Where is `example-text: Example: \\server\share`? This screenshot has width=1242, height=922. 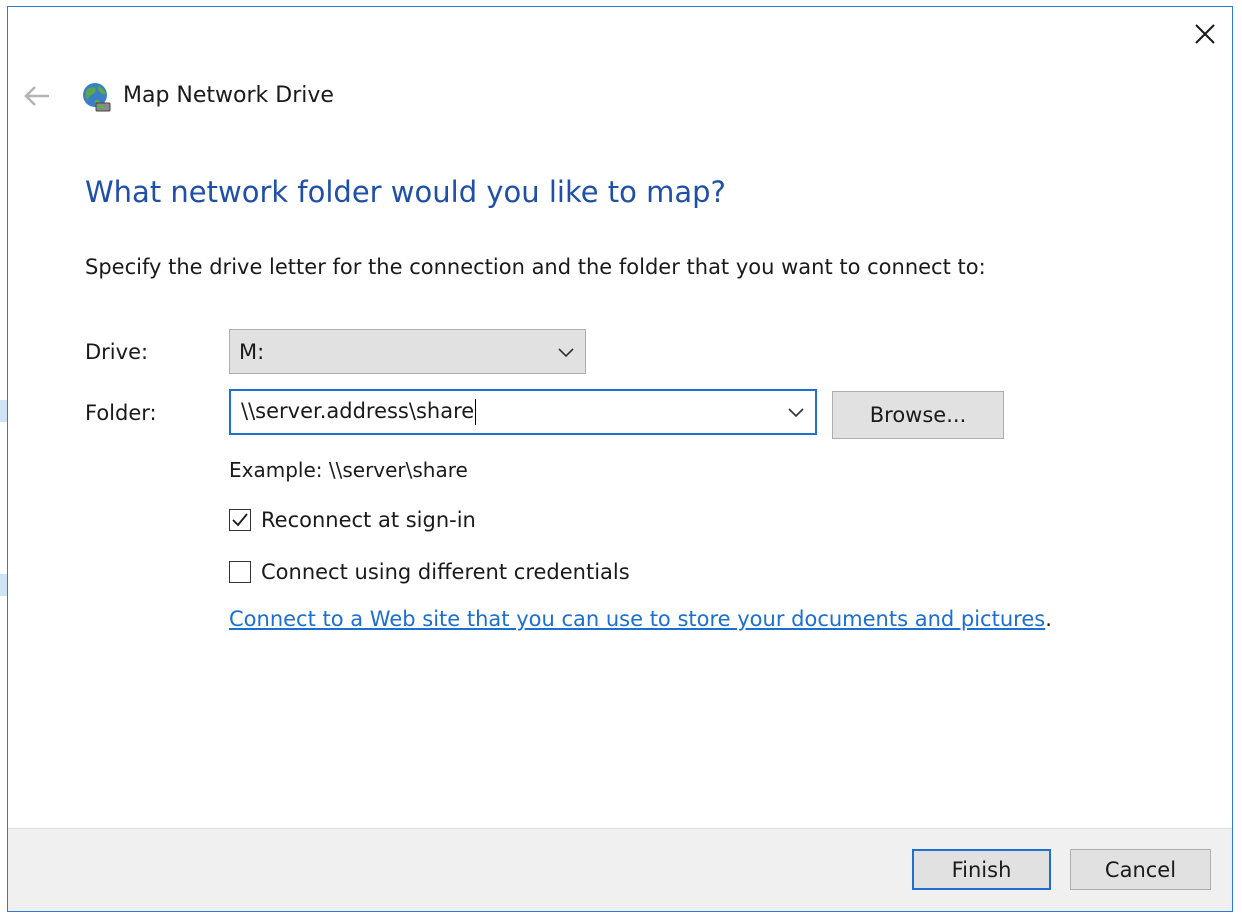 example-text: Example: \\server\share is located at coordinates (348, 470).